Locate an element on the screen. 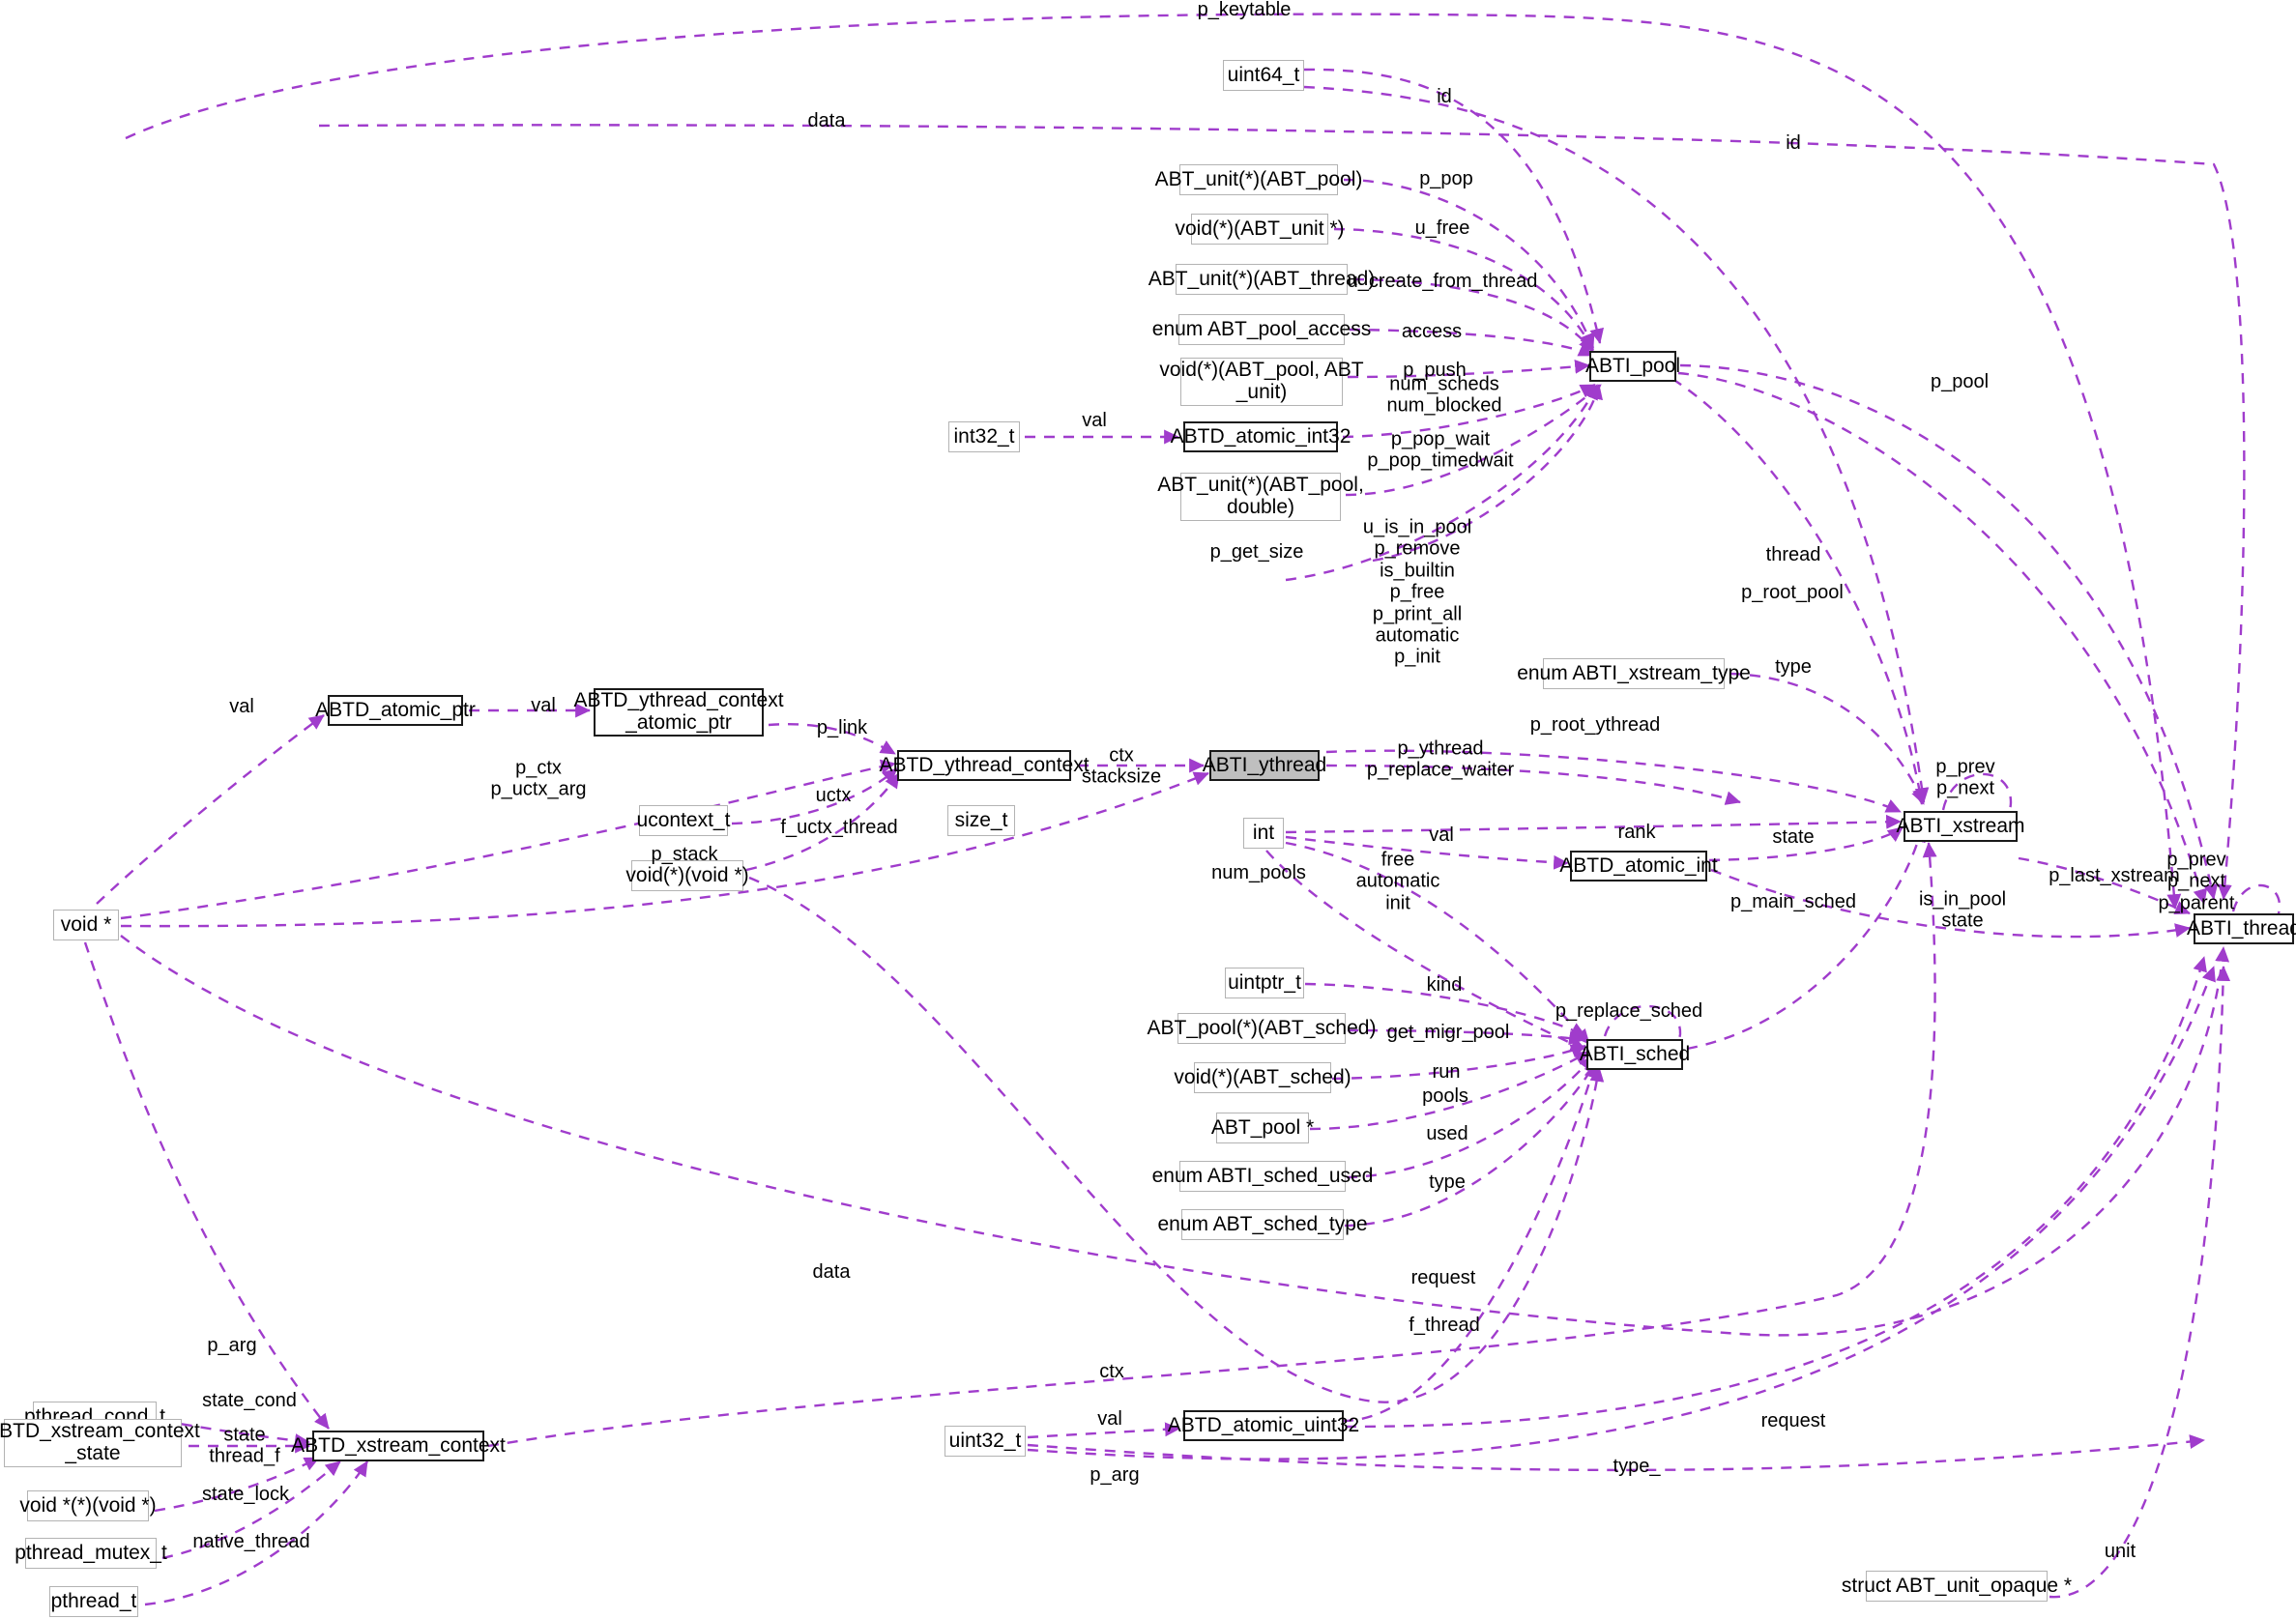 The width and height of the screenshot is (2296, 1619). node-pthread_t: pthread_t is located at coordinates (94, 1602).